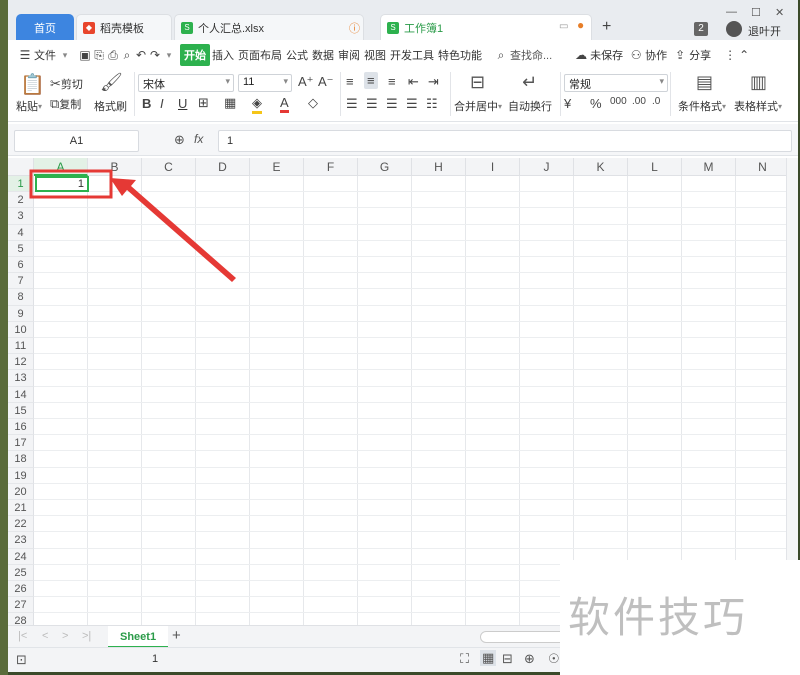 This screenshot has height=675, width=800. Describe the element at coordinates (413, 82) in the screenshot. I see `indent-decrease-icon: ⇤` at that location.